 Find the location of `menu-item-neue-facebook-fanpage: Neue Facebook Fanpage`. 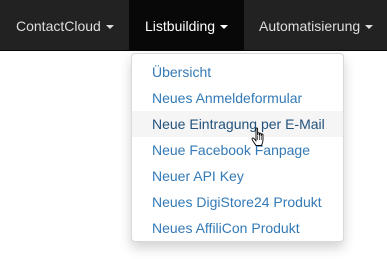

menu-item-neue-facebook-fanpage: Neue Facebook Fanpage is located at coordinates (237, 150).